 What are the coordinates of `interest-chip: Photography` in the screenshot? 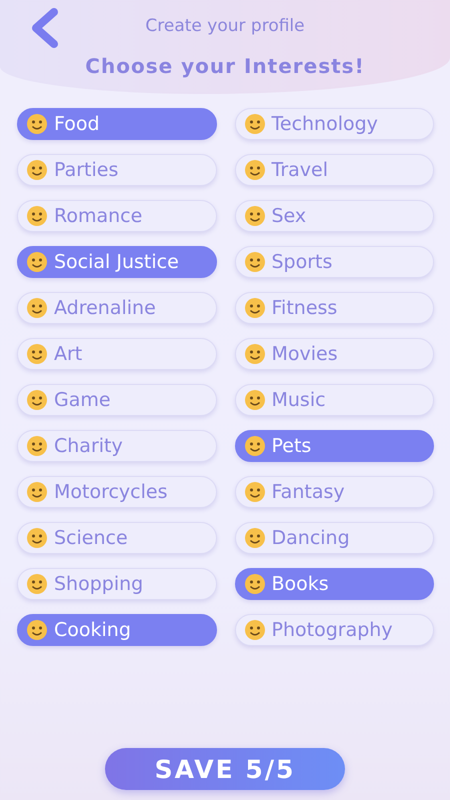 It's located at (334, 630).